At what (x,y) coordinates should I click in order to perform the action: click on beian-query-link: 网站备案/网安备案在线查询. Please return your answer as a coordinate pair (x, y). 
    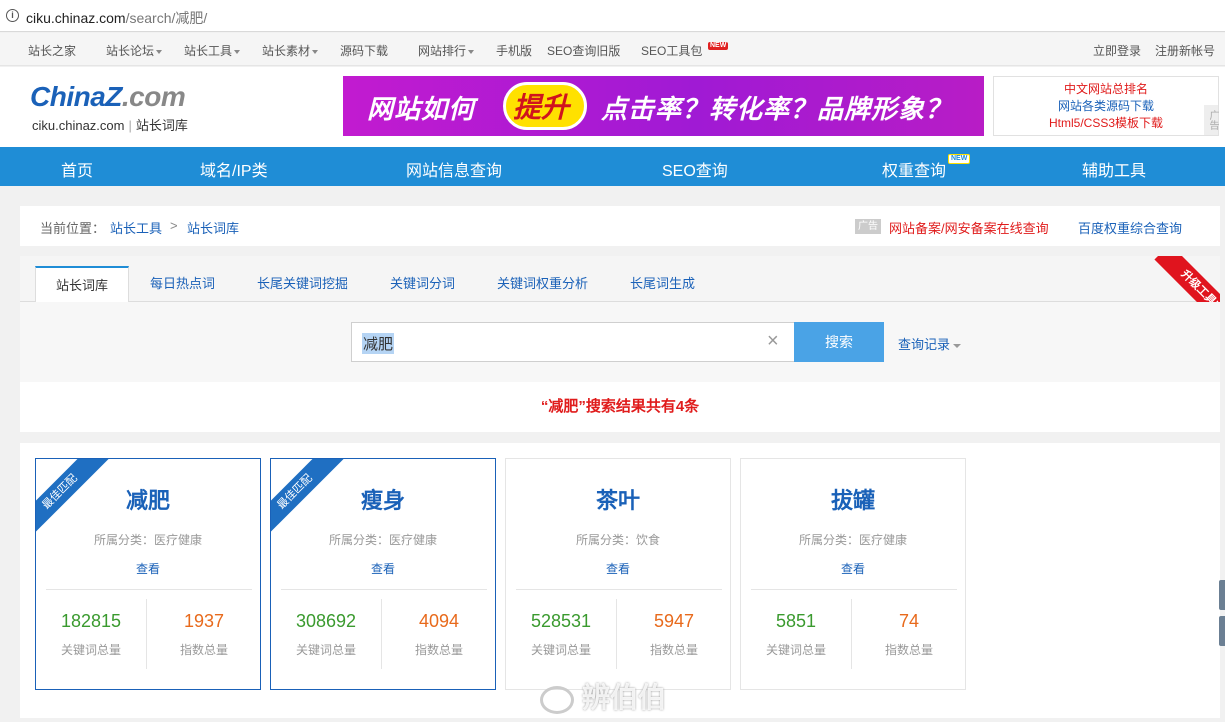
    Looking at the image, I should click on (969, 227).